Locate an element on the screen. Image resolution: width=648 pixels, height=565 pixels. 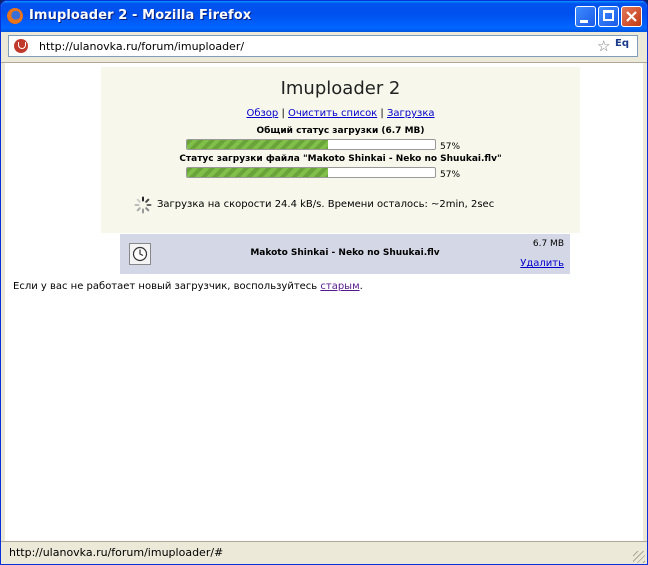
overall-status-label: Общий статус загрузки (6.7 MB) is located at coordinates (340, 131).